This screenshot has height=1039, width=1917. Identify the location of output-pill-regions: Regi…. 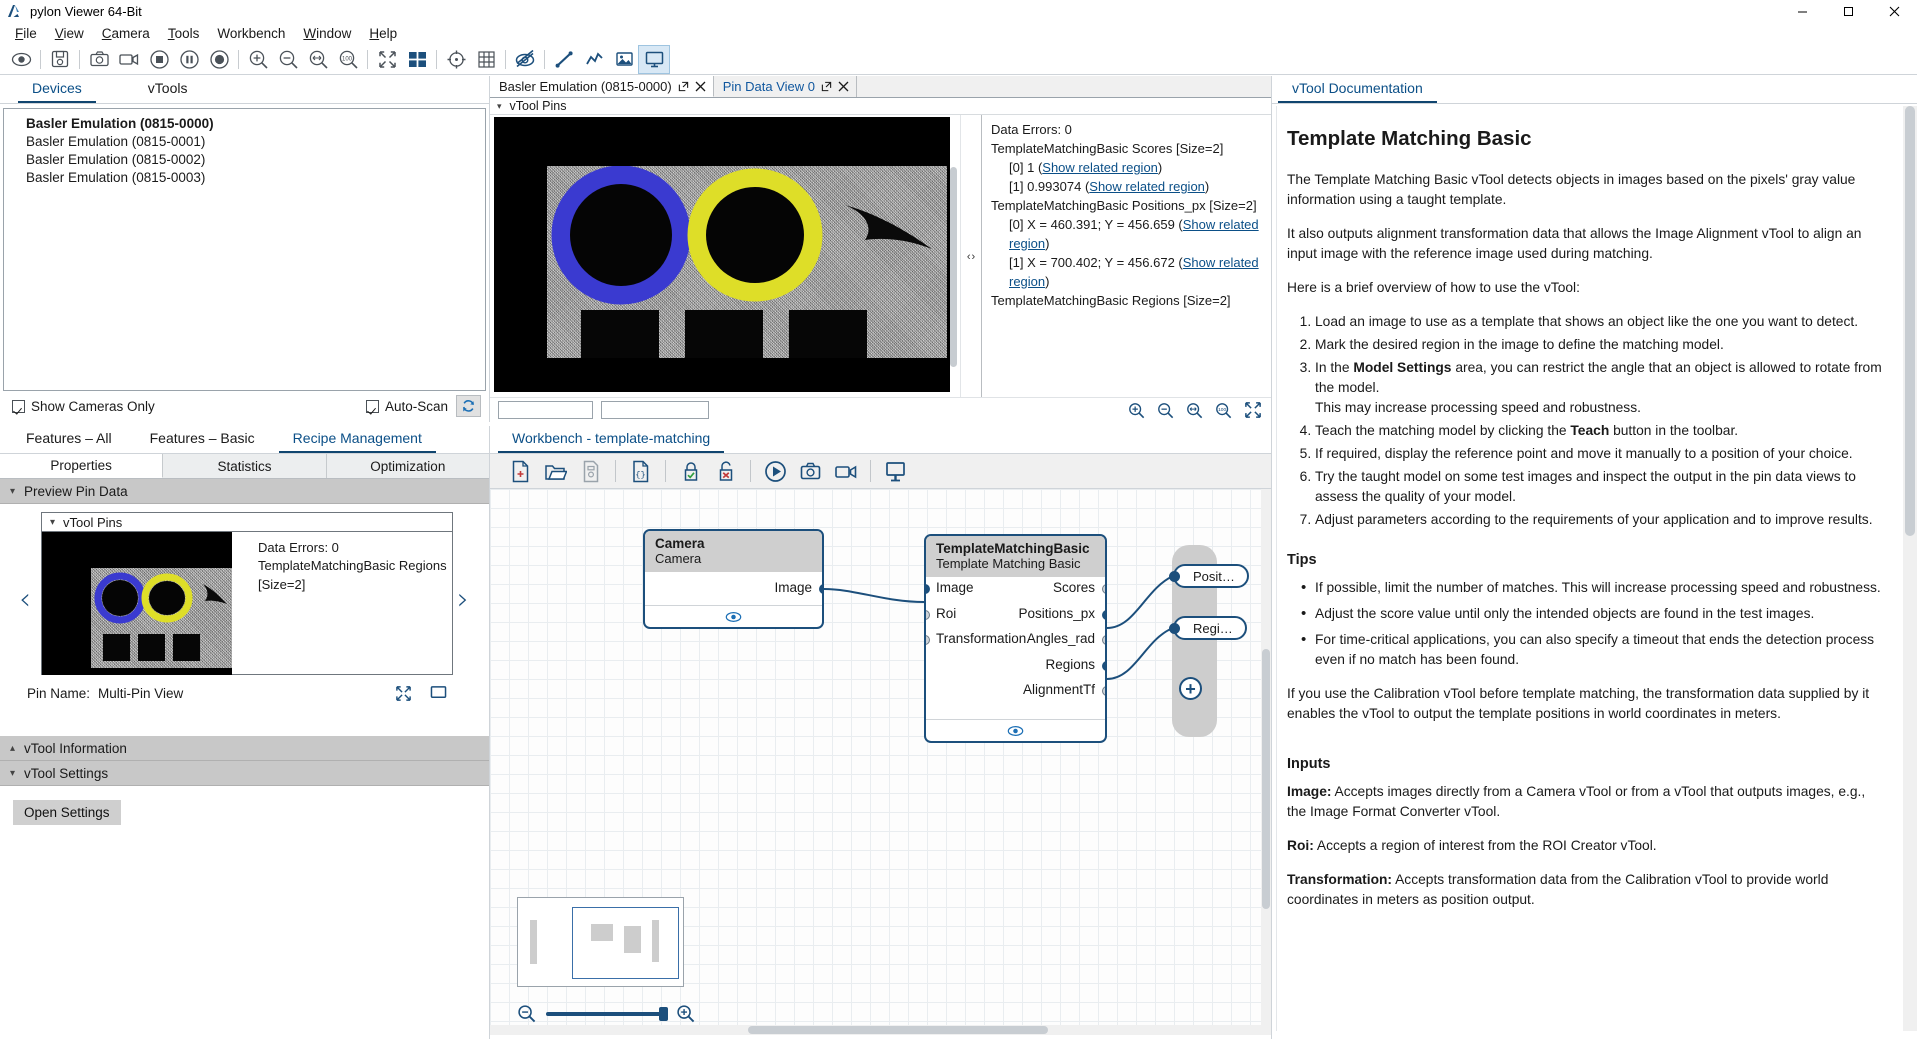
(1208, 628).